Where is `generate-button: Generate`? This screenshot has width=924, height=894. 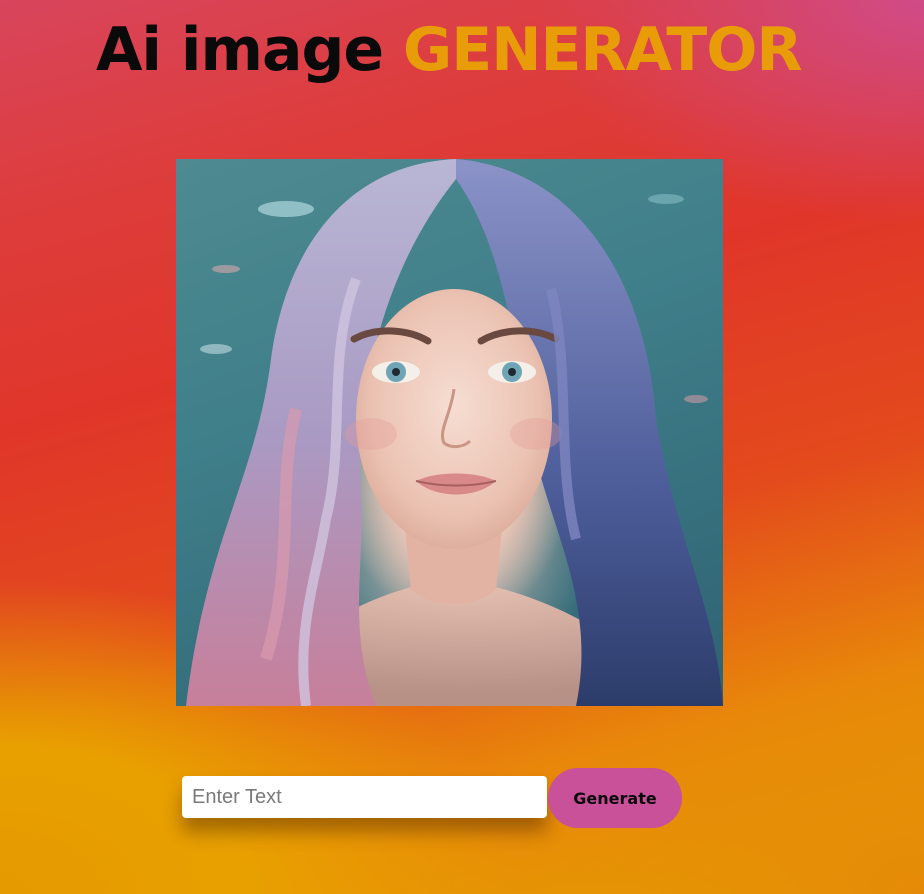 generate-button: Generate is located at coordinates (615, 798).